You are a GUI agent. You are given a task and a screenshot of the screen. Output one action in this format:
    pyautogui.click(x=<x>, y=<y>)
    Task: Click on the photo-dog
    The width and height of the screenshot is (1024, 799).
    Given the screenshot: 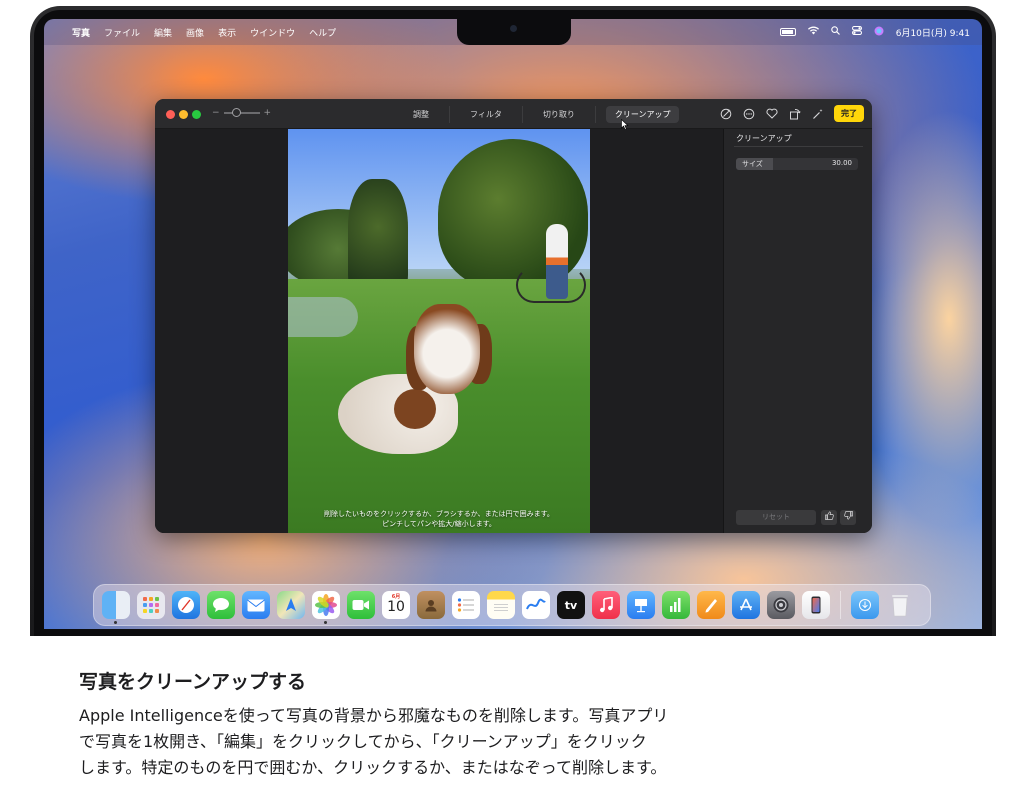 What is the action you would take?
    pyautogui.click(x=410, y=389)
    